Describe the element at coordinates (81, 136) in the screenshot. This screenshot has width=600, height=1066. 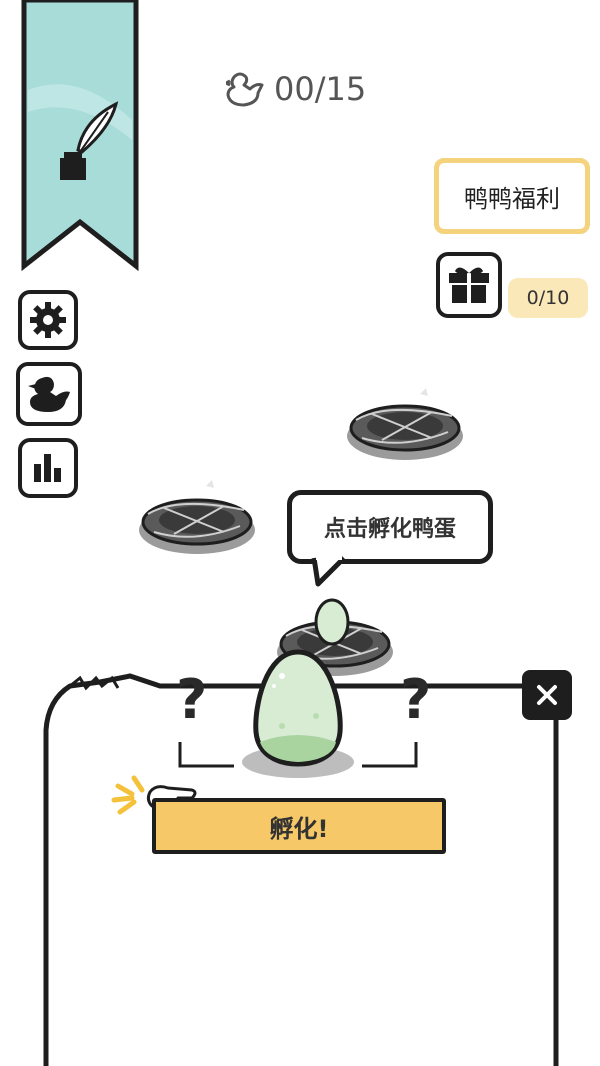
I see `bookmark-banner` at that location.